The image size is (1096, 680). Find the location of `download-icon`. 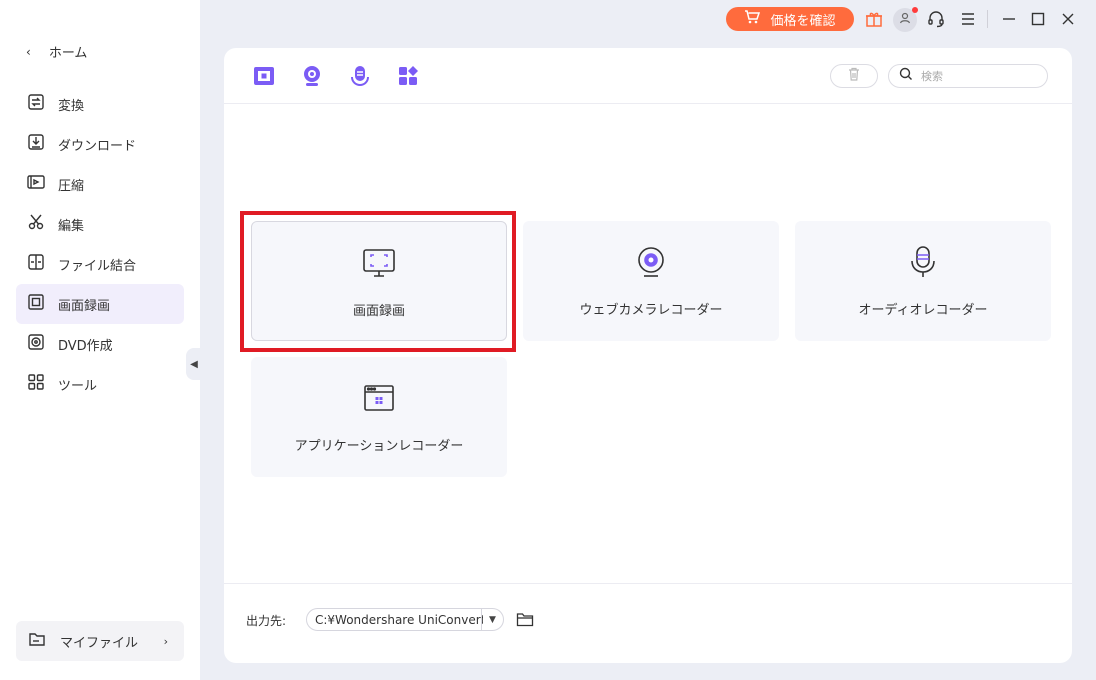

download-icon is located at coordinates (36, 144).